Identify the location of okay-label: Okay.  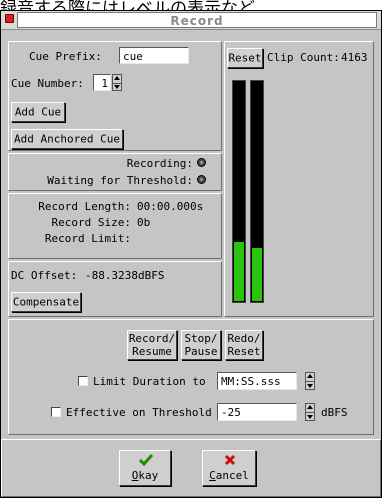
(145, 475).